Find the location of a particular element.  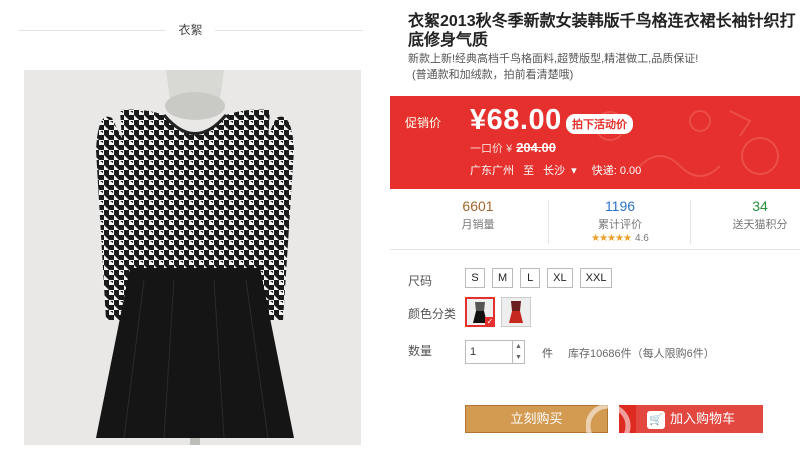

monthly-sales-value: 6601 is located at coordinates (478, 206).